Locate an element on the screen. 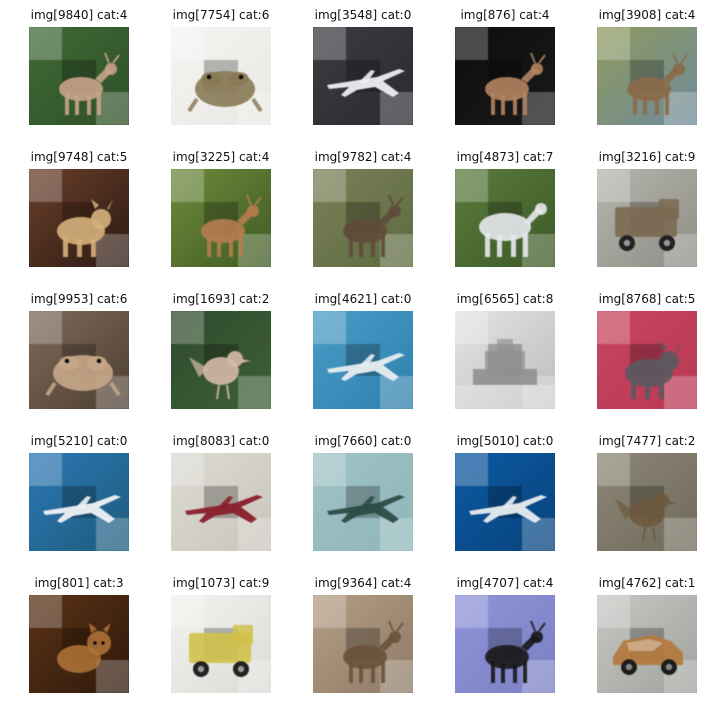 The width and height of the screenshot is (720, 720). image-tile: img[9953] cat:6 is located at coordinates (79, 347).